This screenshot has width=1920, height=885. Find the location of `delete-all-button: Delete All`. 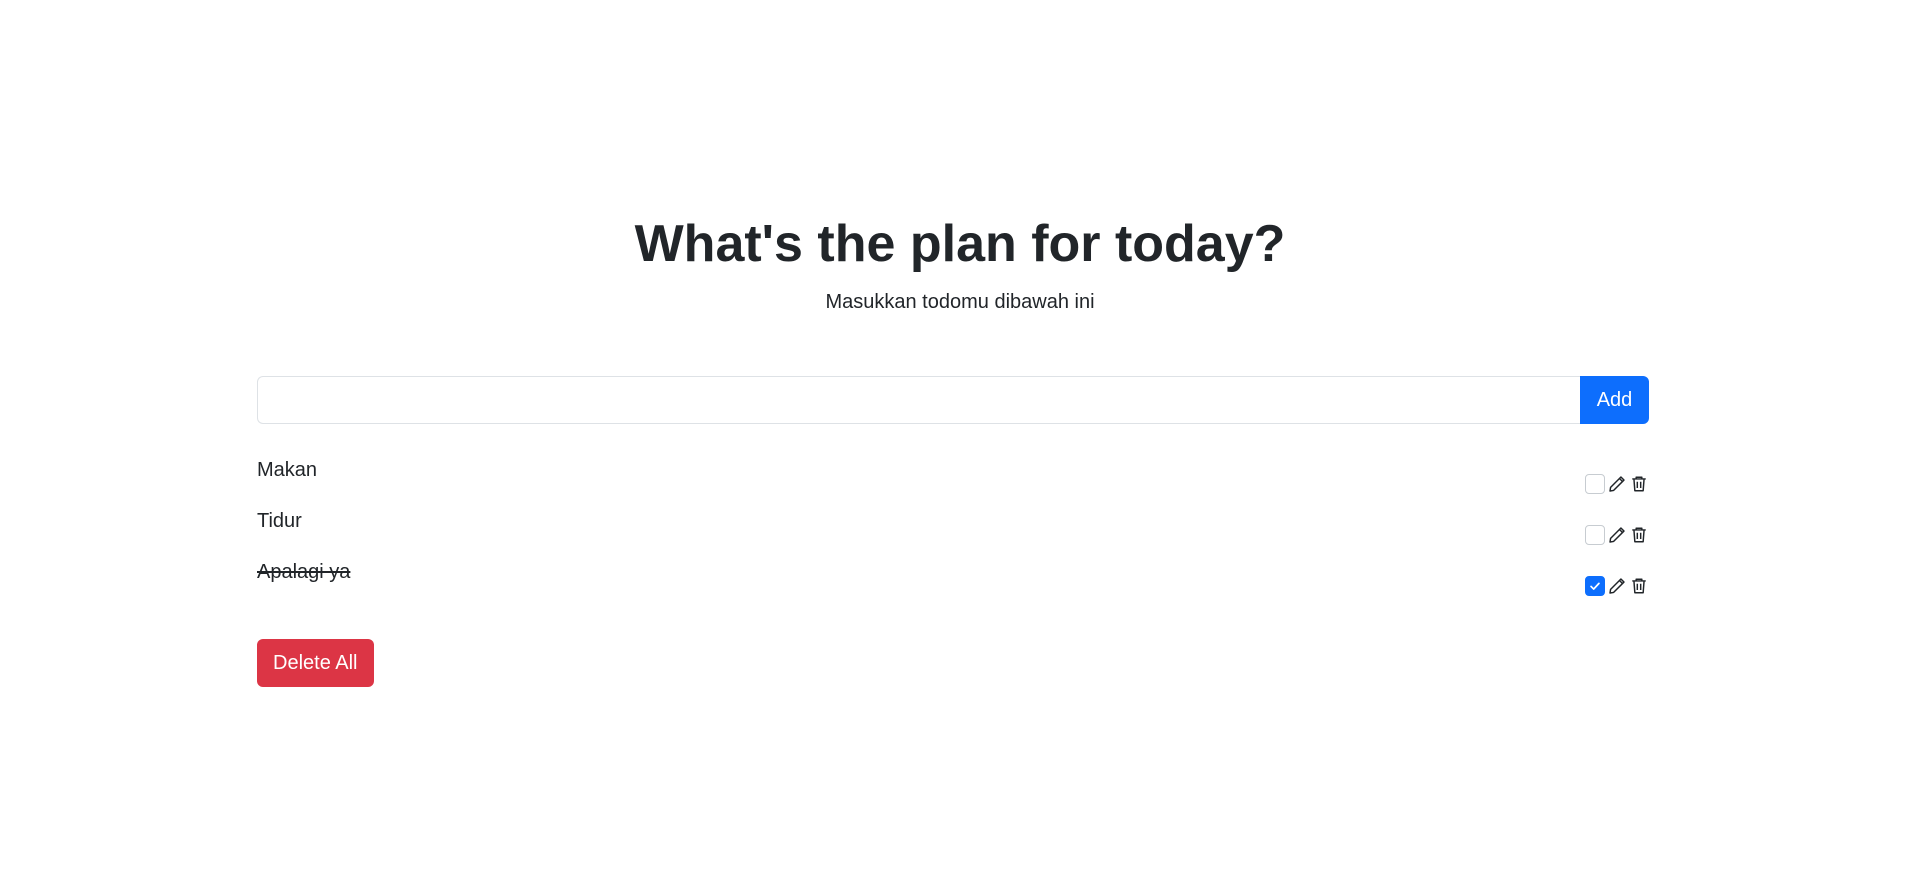

delete-all-button: Delete All is located at coordinates (315, 663).